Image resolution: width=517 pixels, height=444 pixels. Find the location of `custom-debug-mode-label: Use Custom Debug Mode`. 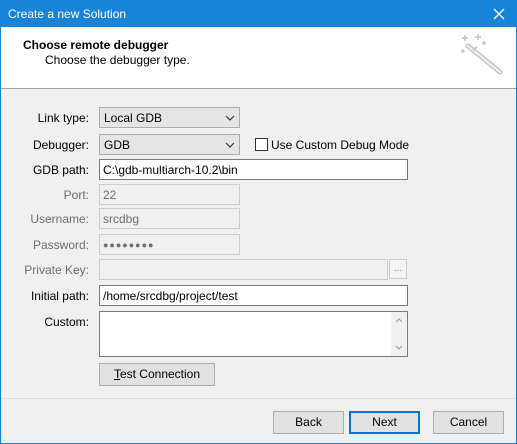

custom-debug-mode-label: Use Custom Debug Mode is located at coordinates (340, 145).